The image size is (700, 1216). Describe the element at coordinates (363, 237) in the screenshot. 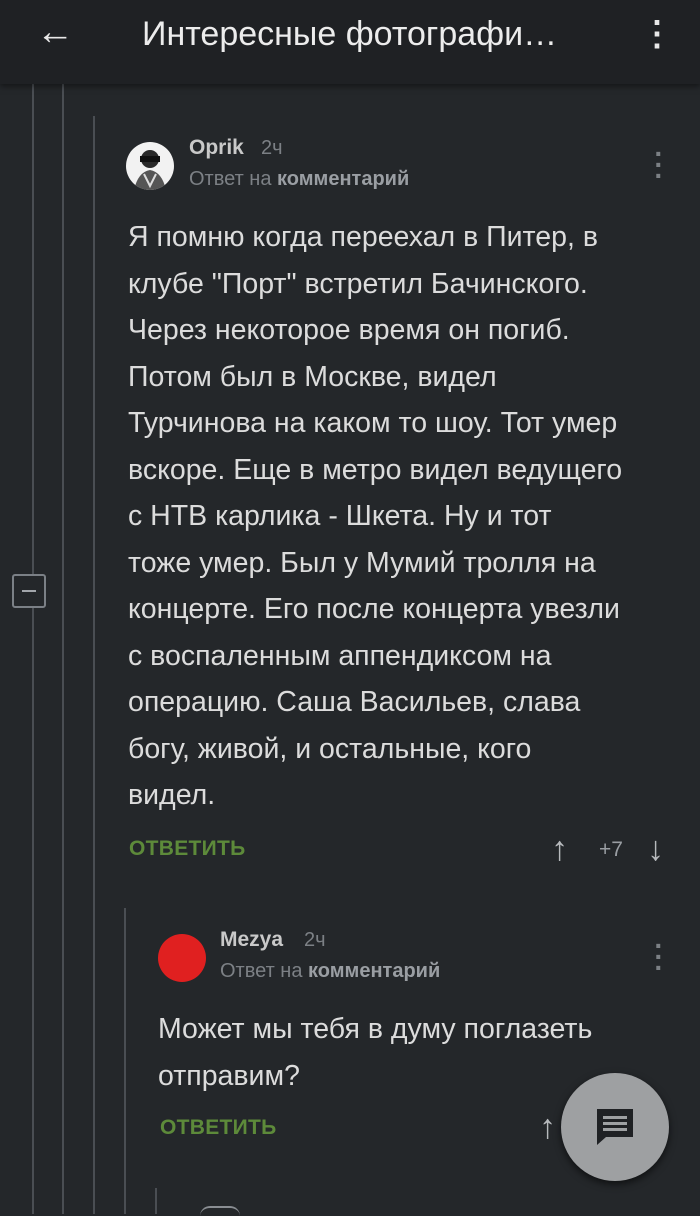

I see `comment-line: Я помню когда переехал в Питер, в` at that location.